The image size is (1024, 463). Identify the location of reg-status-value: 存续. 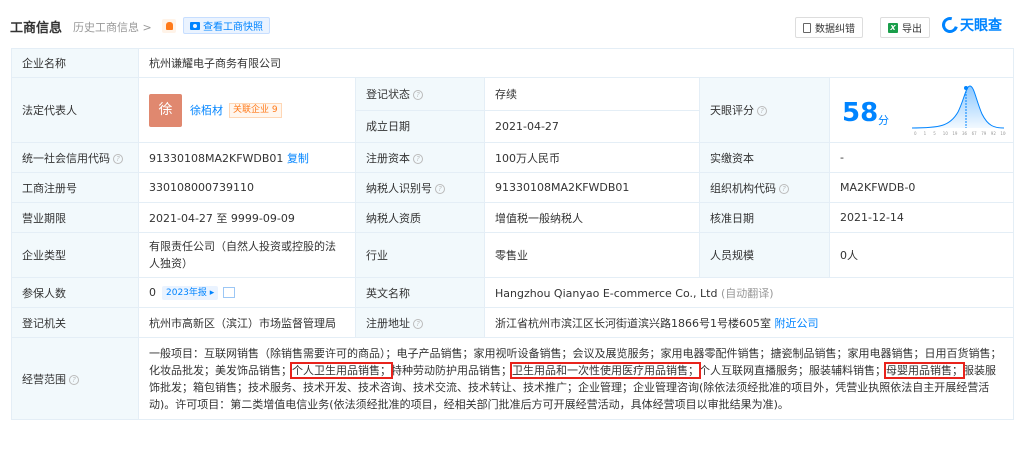
(592, 94).